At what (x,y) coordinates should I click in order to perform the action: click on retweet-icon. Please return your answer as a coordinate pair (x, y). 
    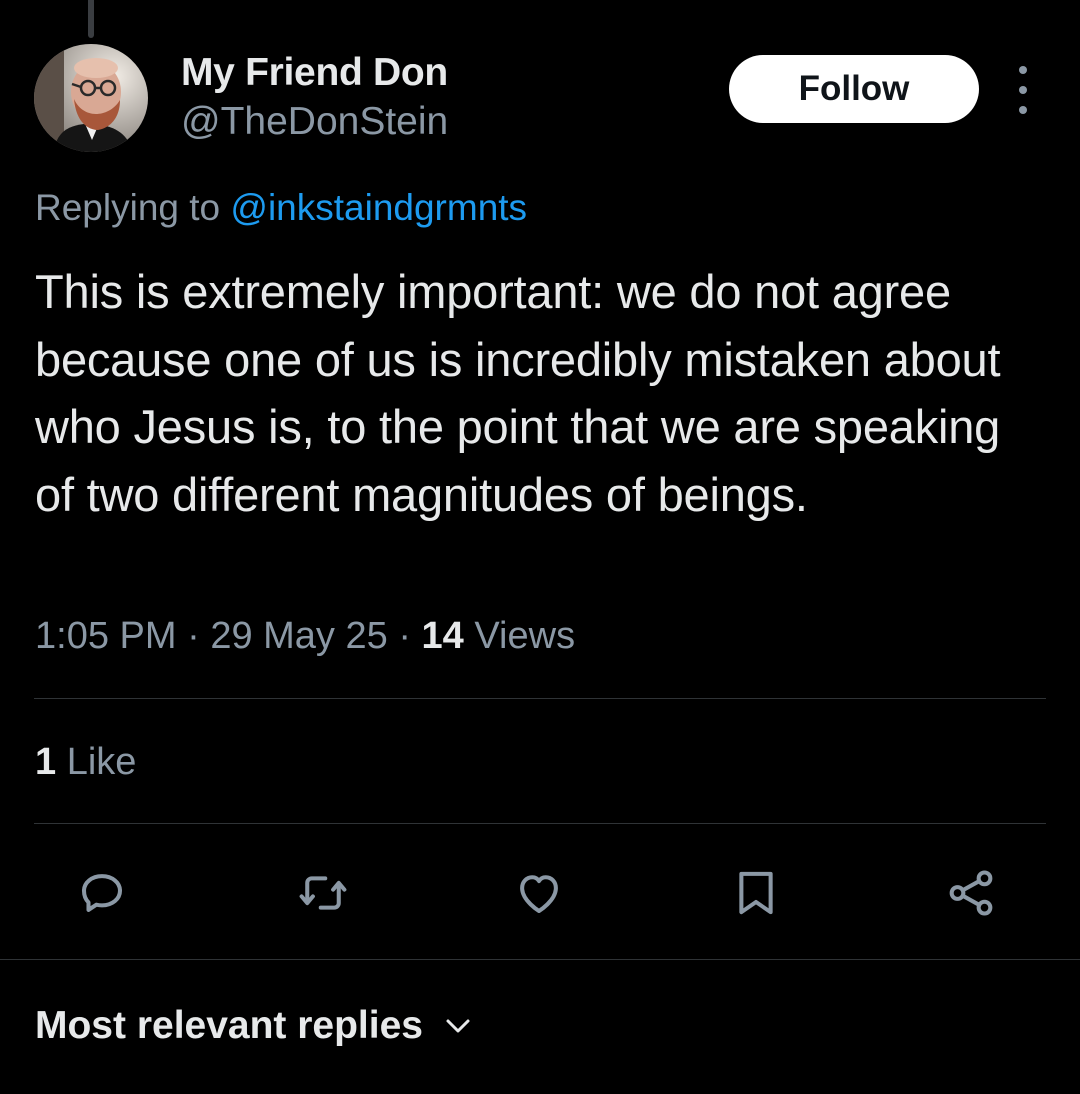
    Looking at the image, I should click on (323, 893).